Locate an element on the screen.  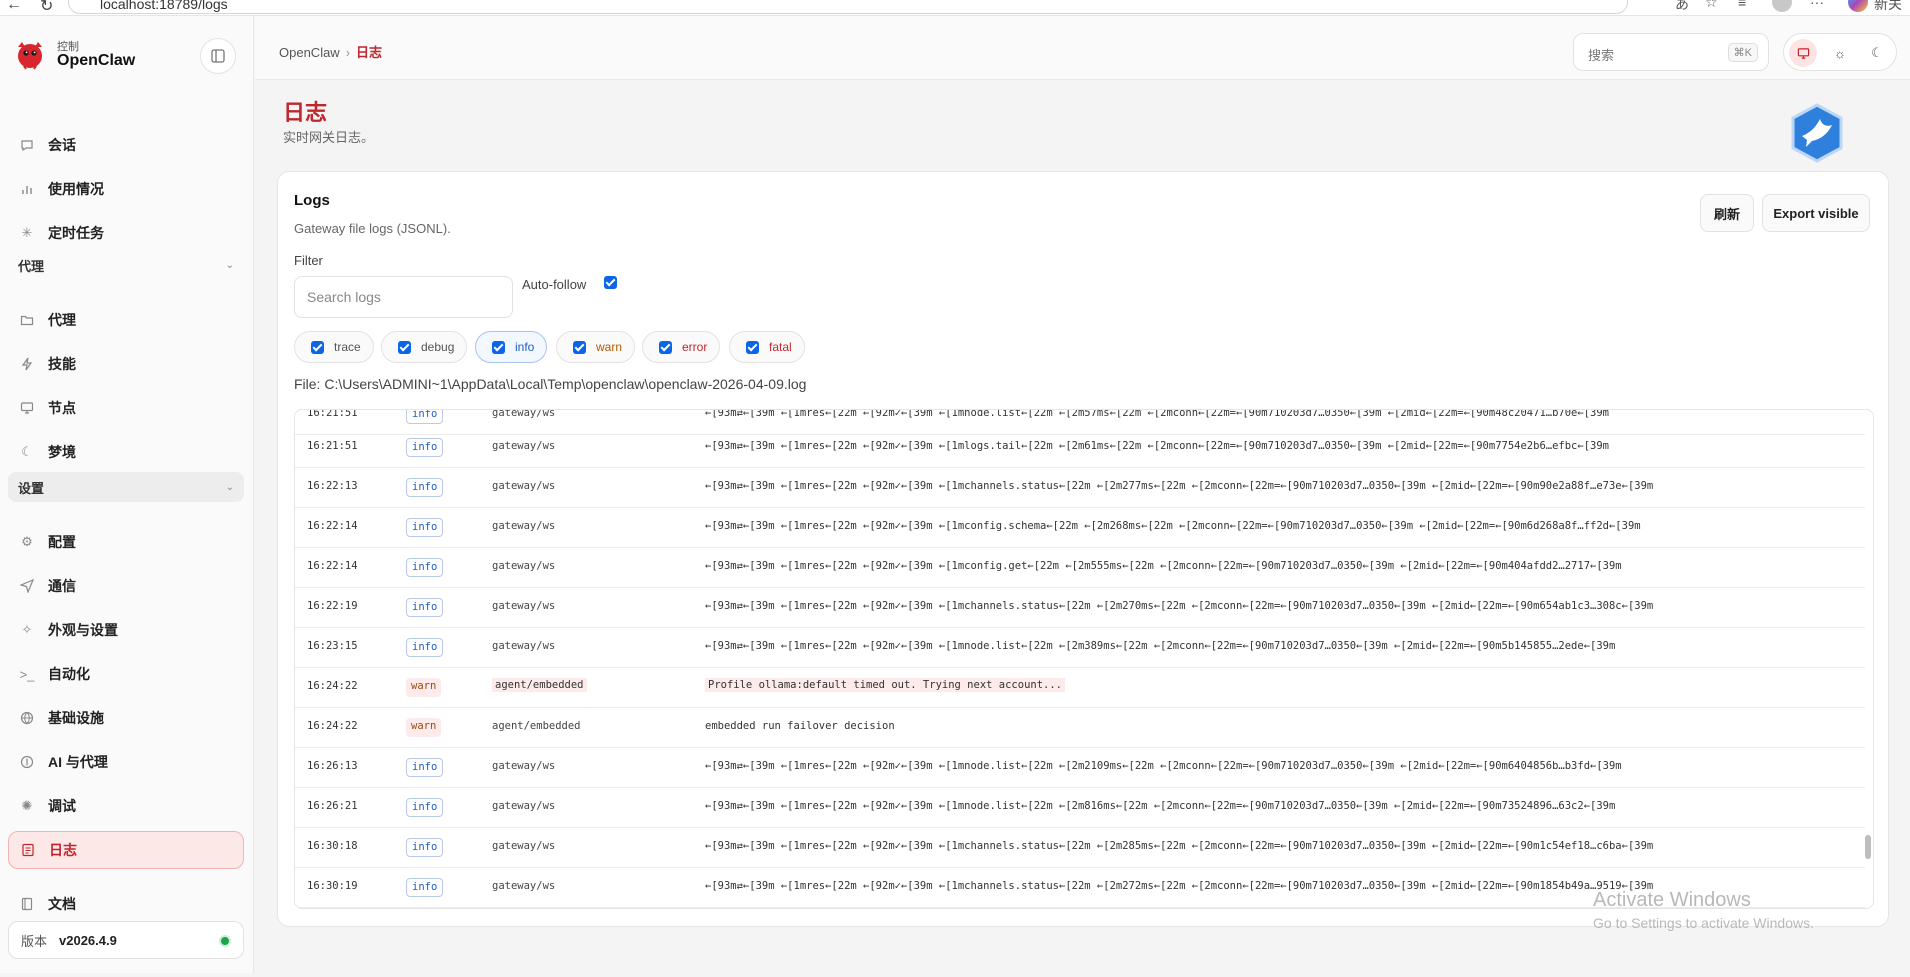
nav-item-skills: 技能 is located at coordinates (126, 364).